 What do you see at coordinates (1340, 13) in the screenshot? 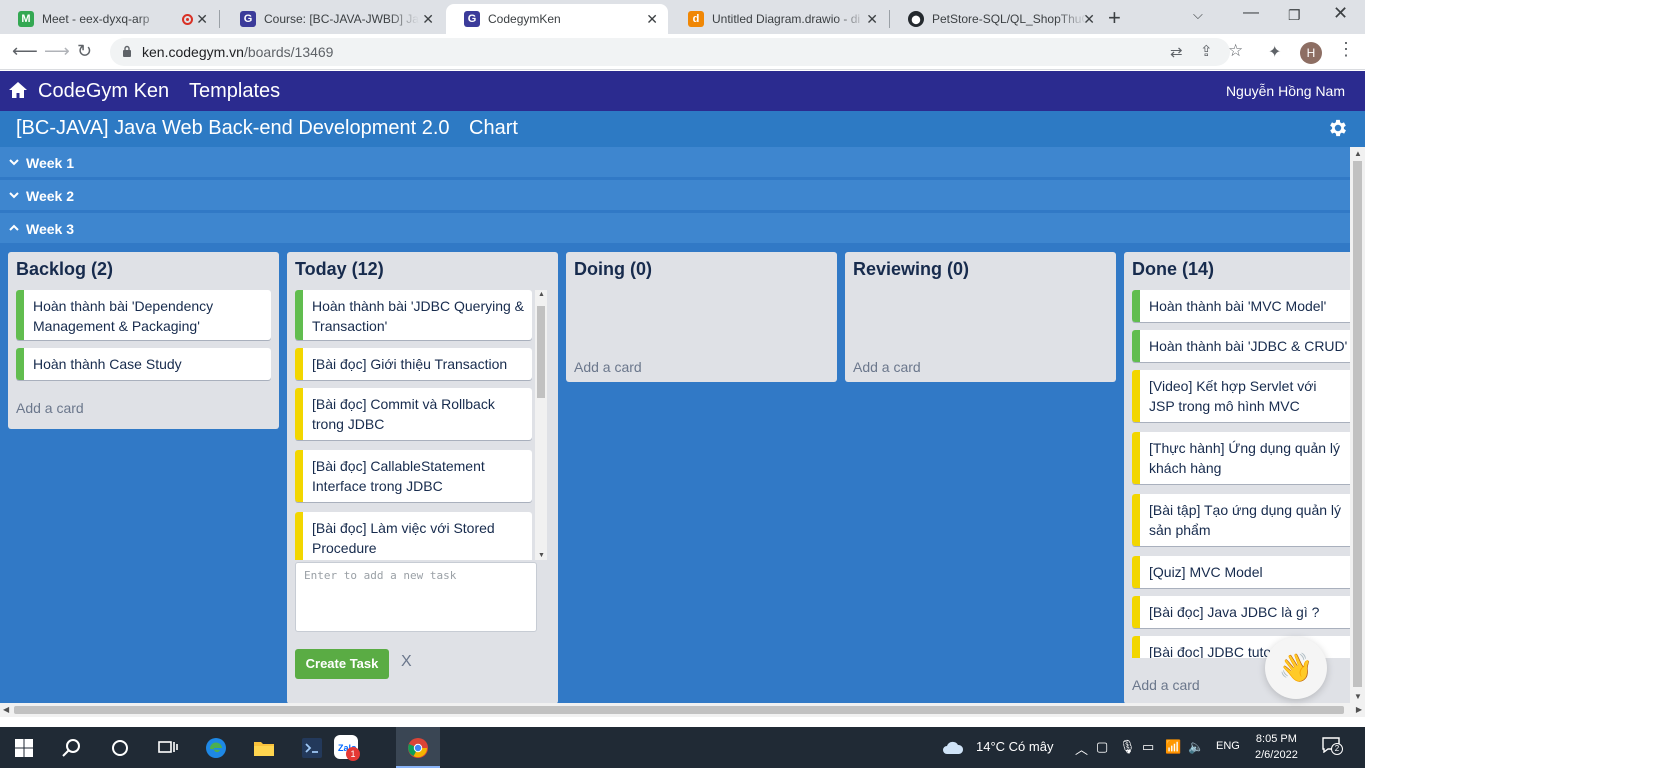
I see `close-window-icon: ✕` at bounding box center [1340, 13].